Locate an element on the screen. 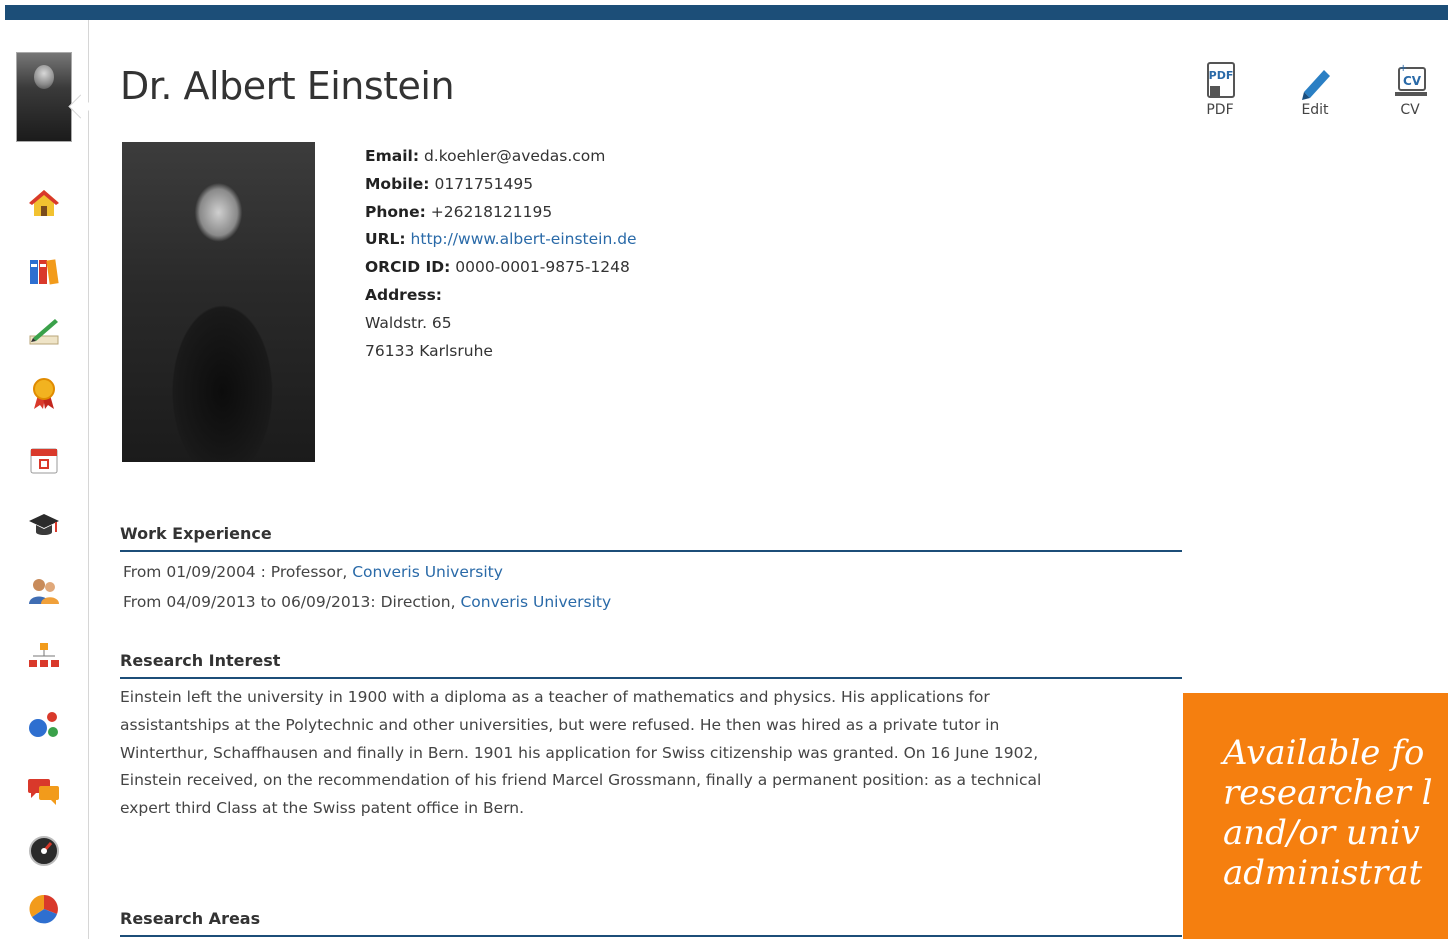 Image resolution: width=1448 pixels, height=939 pixels. sidebar-item-publications is located at coordinates (44, 271).